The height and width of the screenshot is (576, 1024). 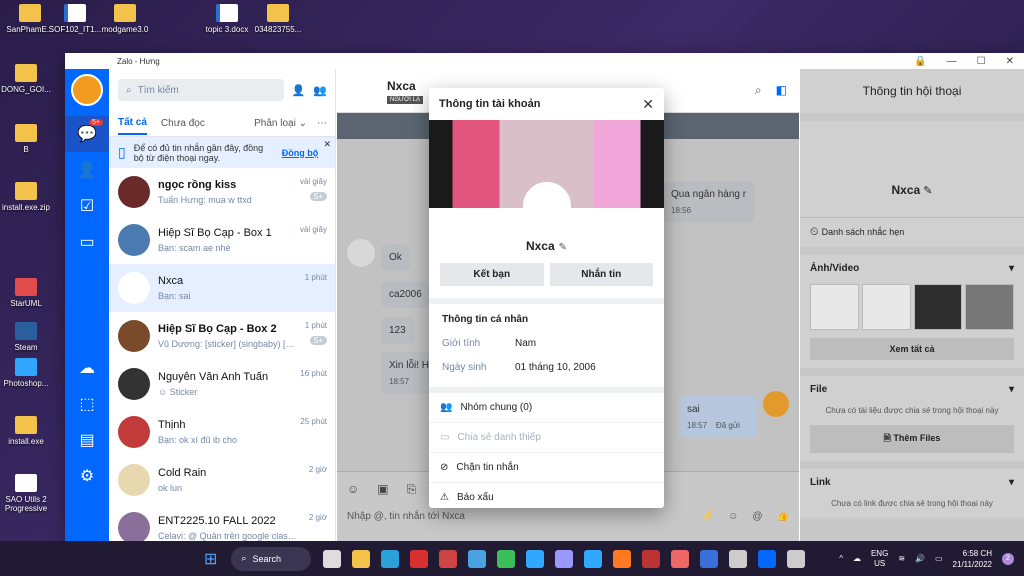 What do you see at coordinates (1010, 61) in the screenshot?
I see `close-button: ✕` at bounding box center [1010, 61].